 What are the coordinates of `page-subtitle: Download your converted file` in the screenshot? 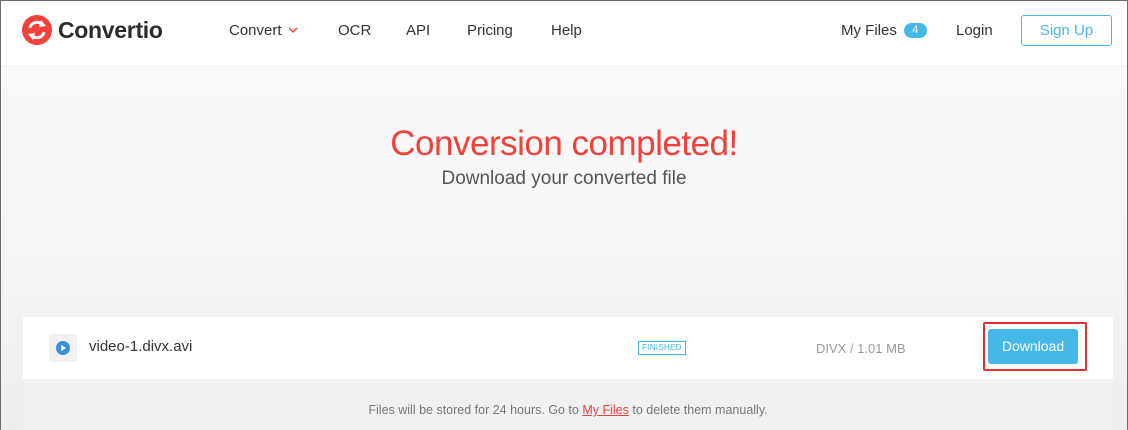 It's located at (564, 178).